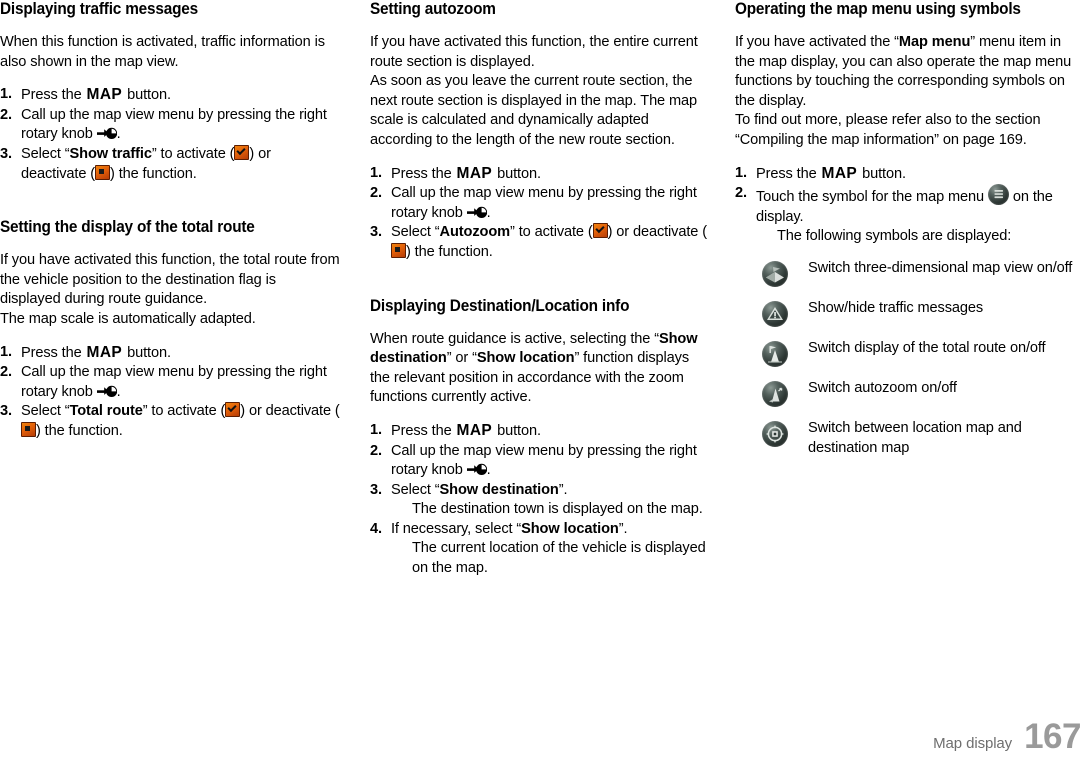 The image size is (1081, 760). I want to click on page-footer: Map display 167, so click(1007, 736).